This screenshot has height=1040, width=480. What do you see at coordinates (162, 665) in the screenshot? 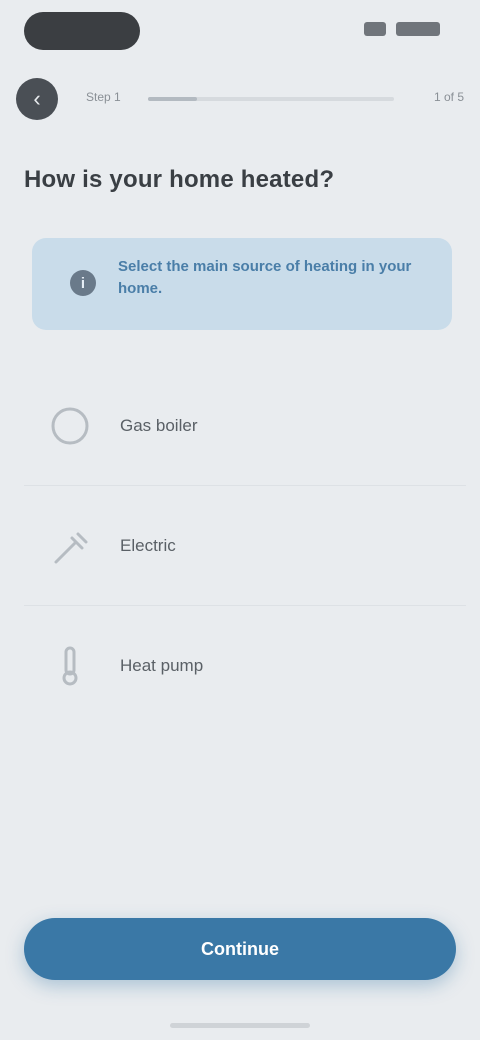
I see `option-label: Heat pump` at bounding box center [162, 665].